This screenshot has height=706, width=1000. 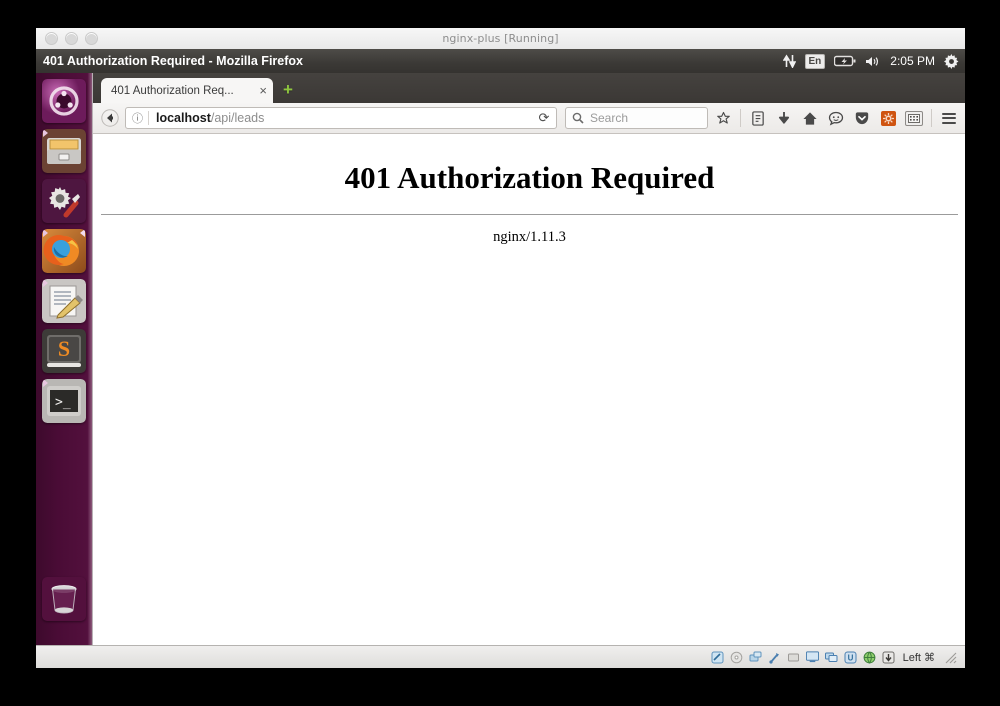 What do you see at coordinates (237, 118) in the screenshot?
I see `url-path: /api/leads` at bounding box center [237, 118].